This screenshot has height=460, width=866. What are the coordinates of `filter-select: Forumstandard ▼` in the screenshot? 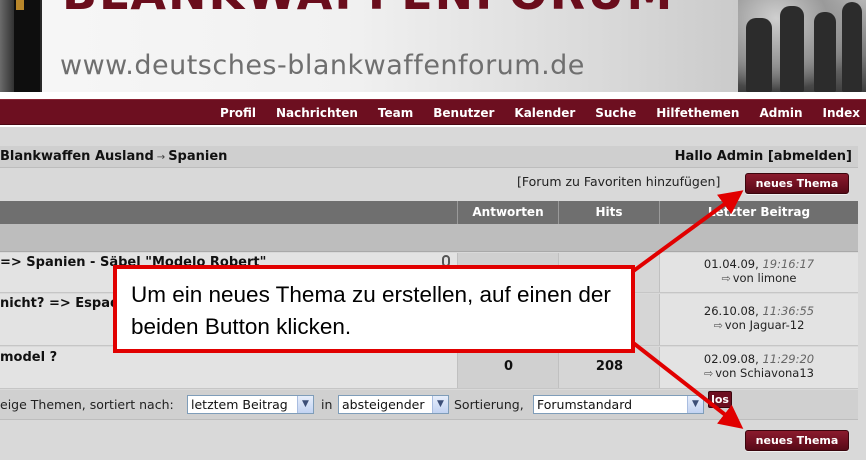 It's located at (618, 404).